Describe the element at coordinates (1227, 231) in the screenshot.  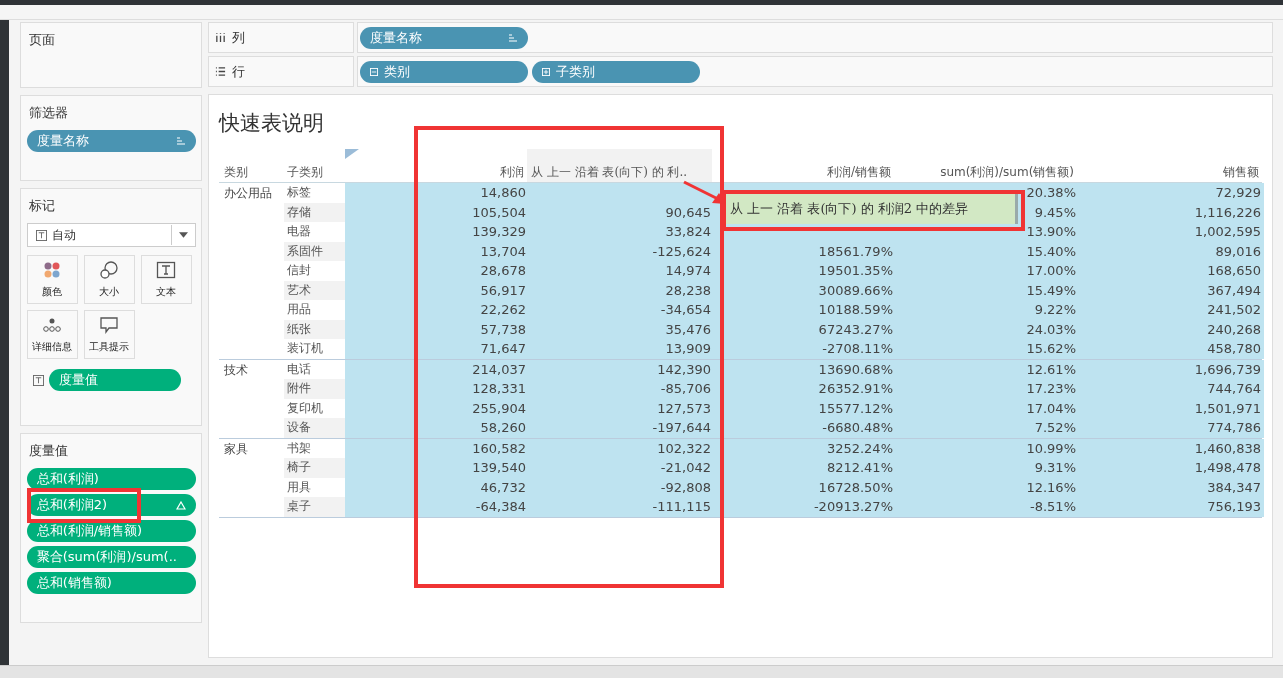
I see `table-cell: 1,002,595` at that location.